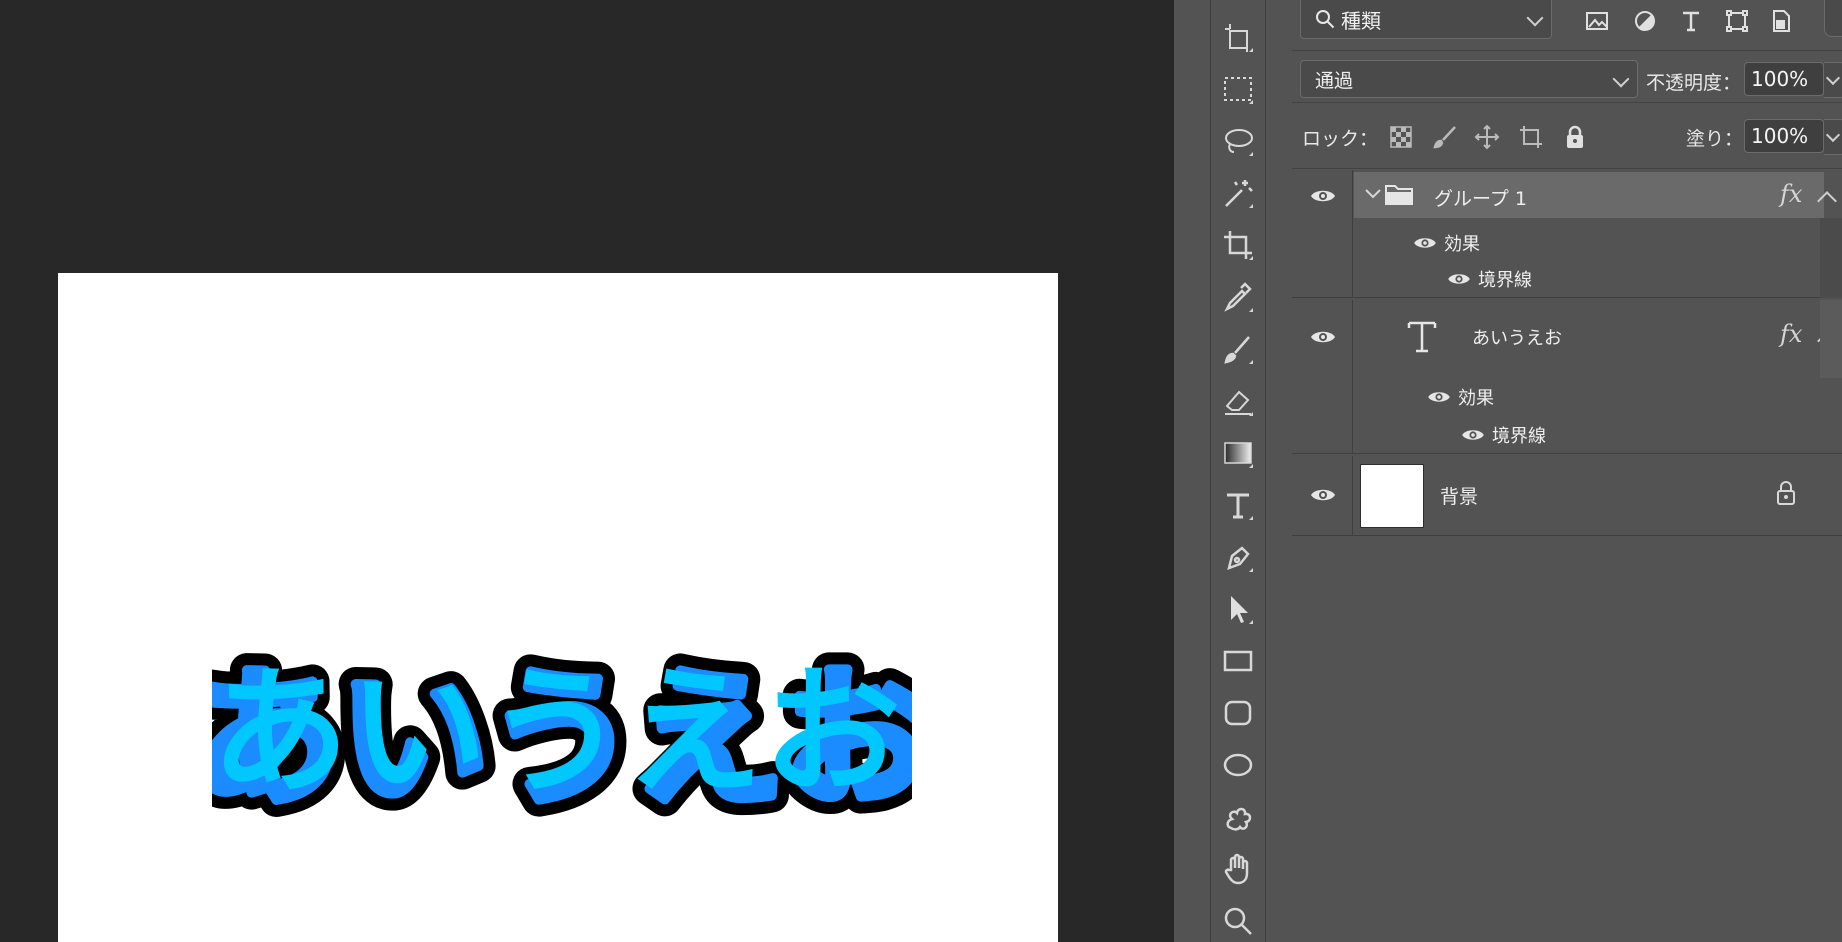  What do you see at coordinates (1238, 89) in the screenshot?
I see `rectangular-marquee-icon` at bounding box center [1238, 89].